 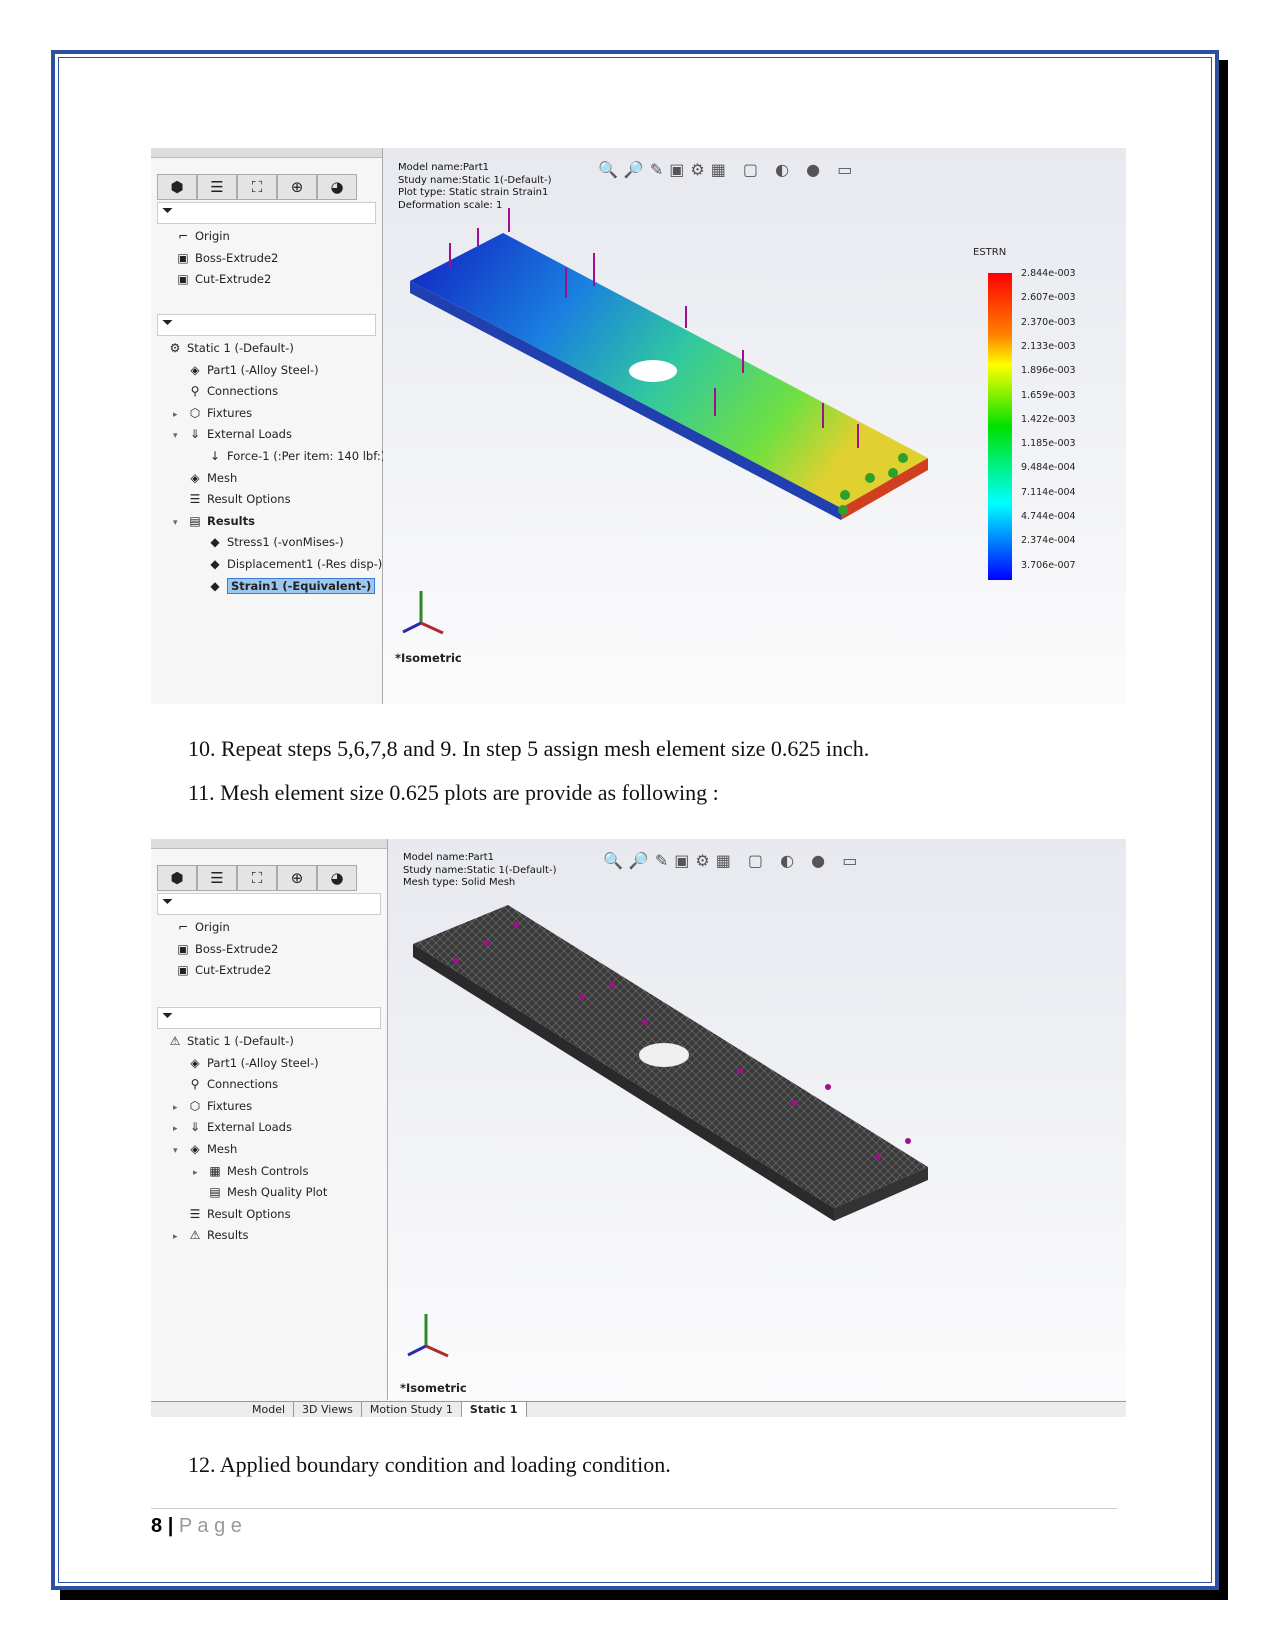 I want to click on tree-node-icon: ⚙, so click(x=175, y=348).